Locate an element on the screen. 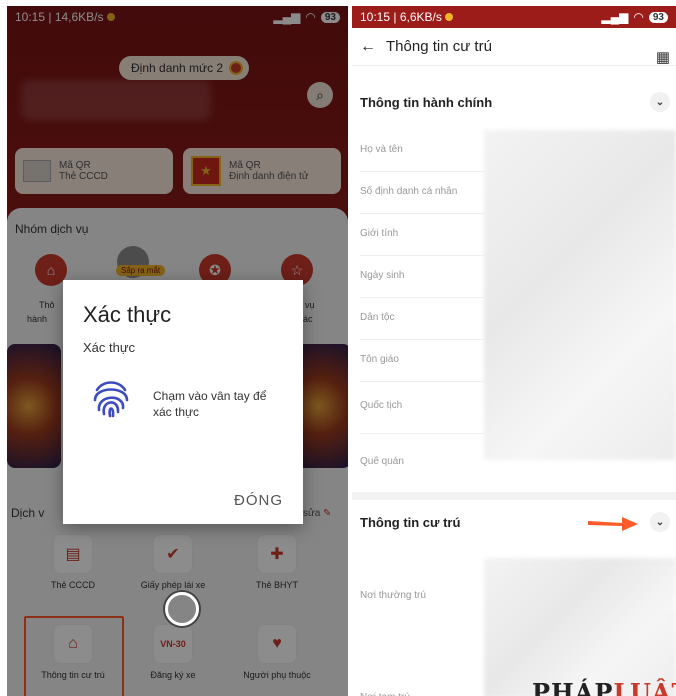  dialog-title: Xác thực is located at coordinates (127, 314).